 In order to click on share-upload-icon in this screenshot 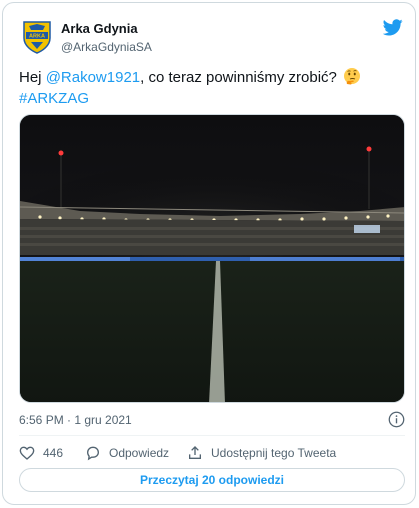, I will do `click(195, 452)`.